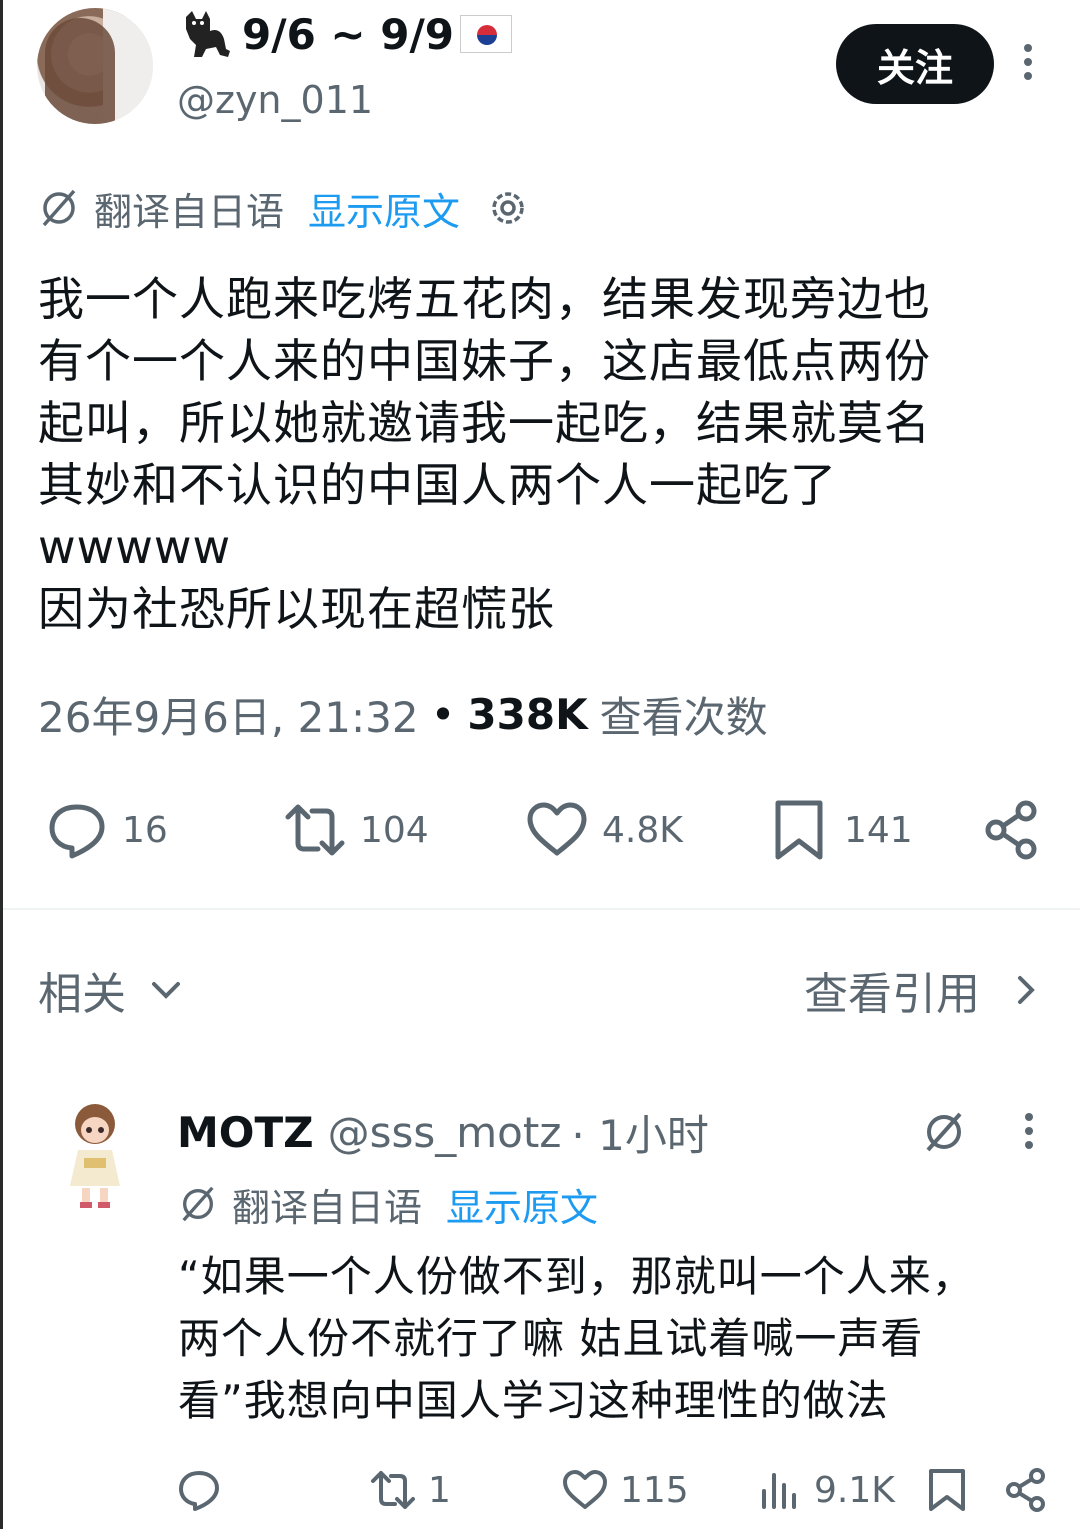 The width and height of the screenshot is (1080, 1529). I want to click on reply-time: · 1小时, so click(640, 1135).